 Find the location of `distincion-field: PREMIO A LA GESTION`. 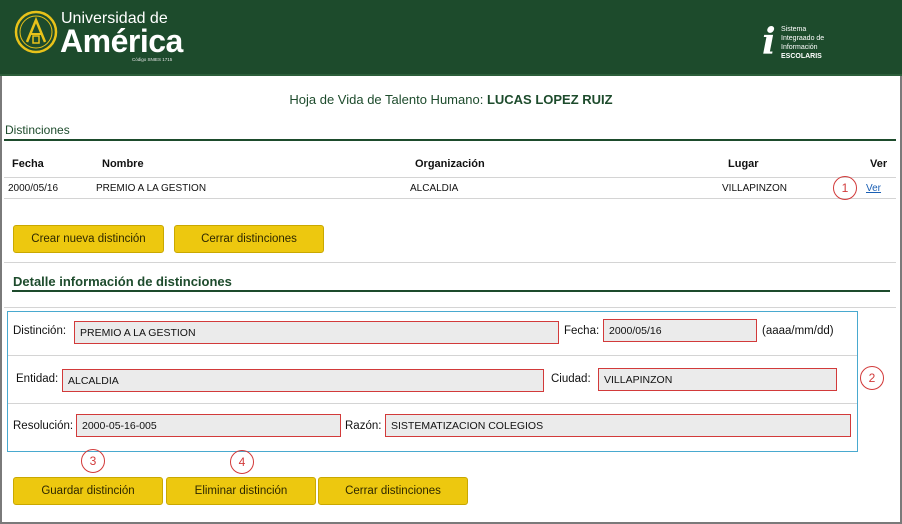

distincion-field: PREMIO A LA GESTION is located at coordinates (316, 332).